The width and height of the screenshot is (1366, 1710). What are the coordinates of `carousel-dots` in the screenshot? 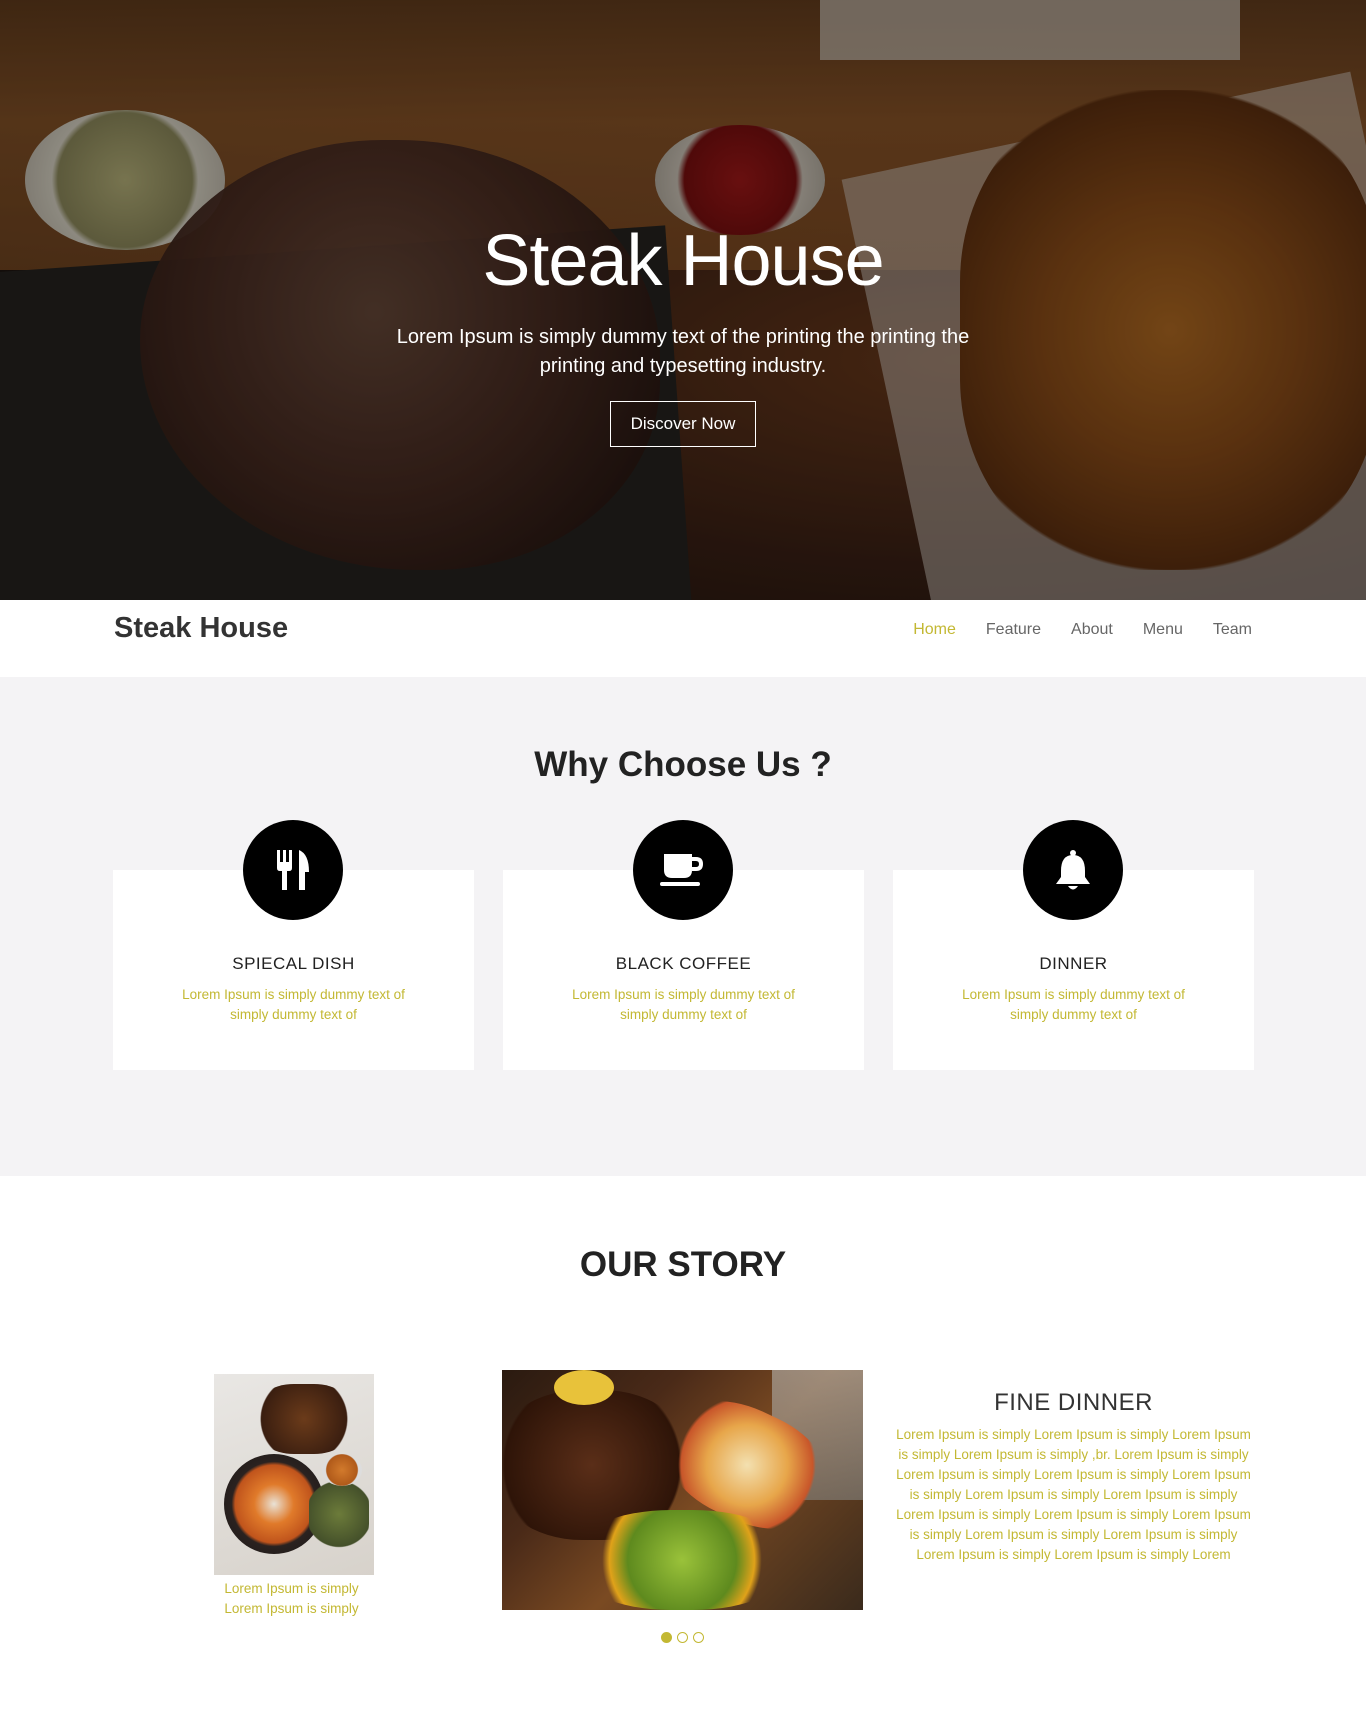 It's located at (682, 1637).